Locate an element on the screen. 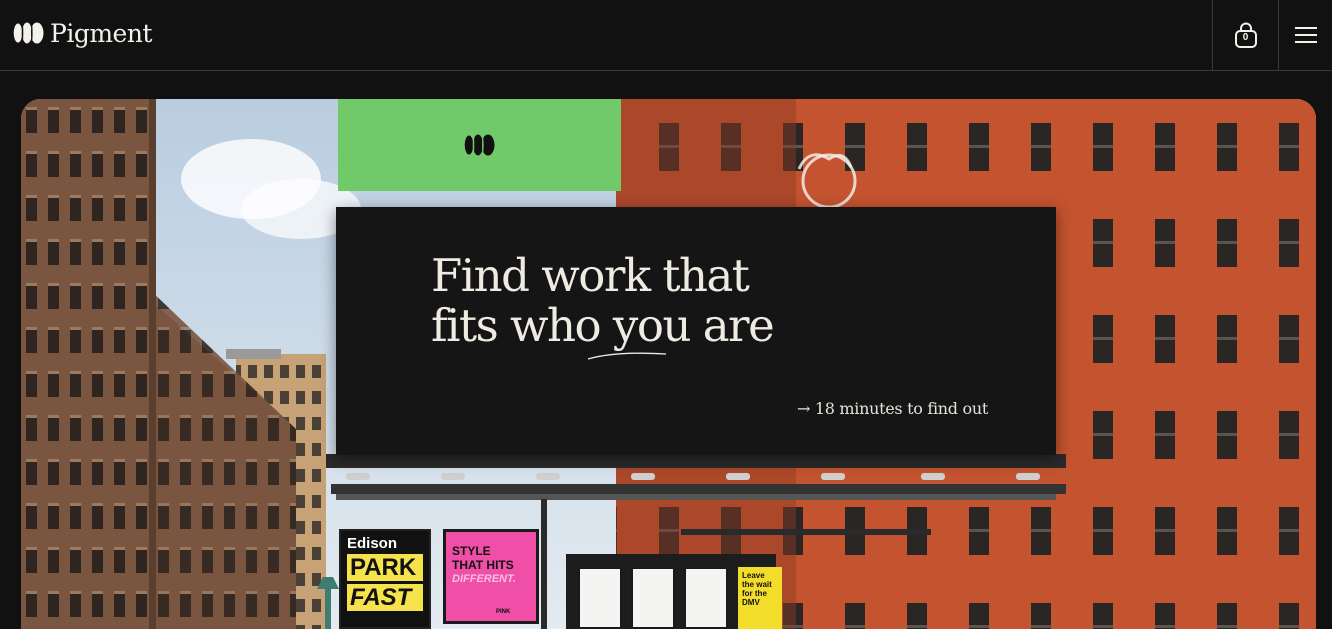 This screenshot has width=1332, height=629. hero-headline: Find work that fits who you are is located at coordinates (641, 301).